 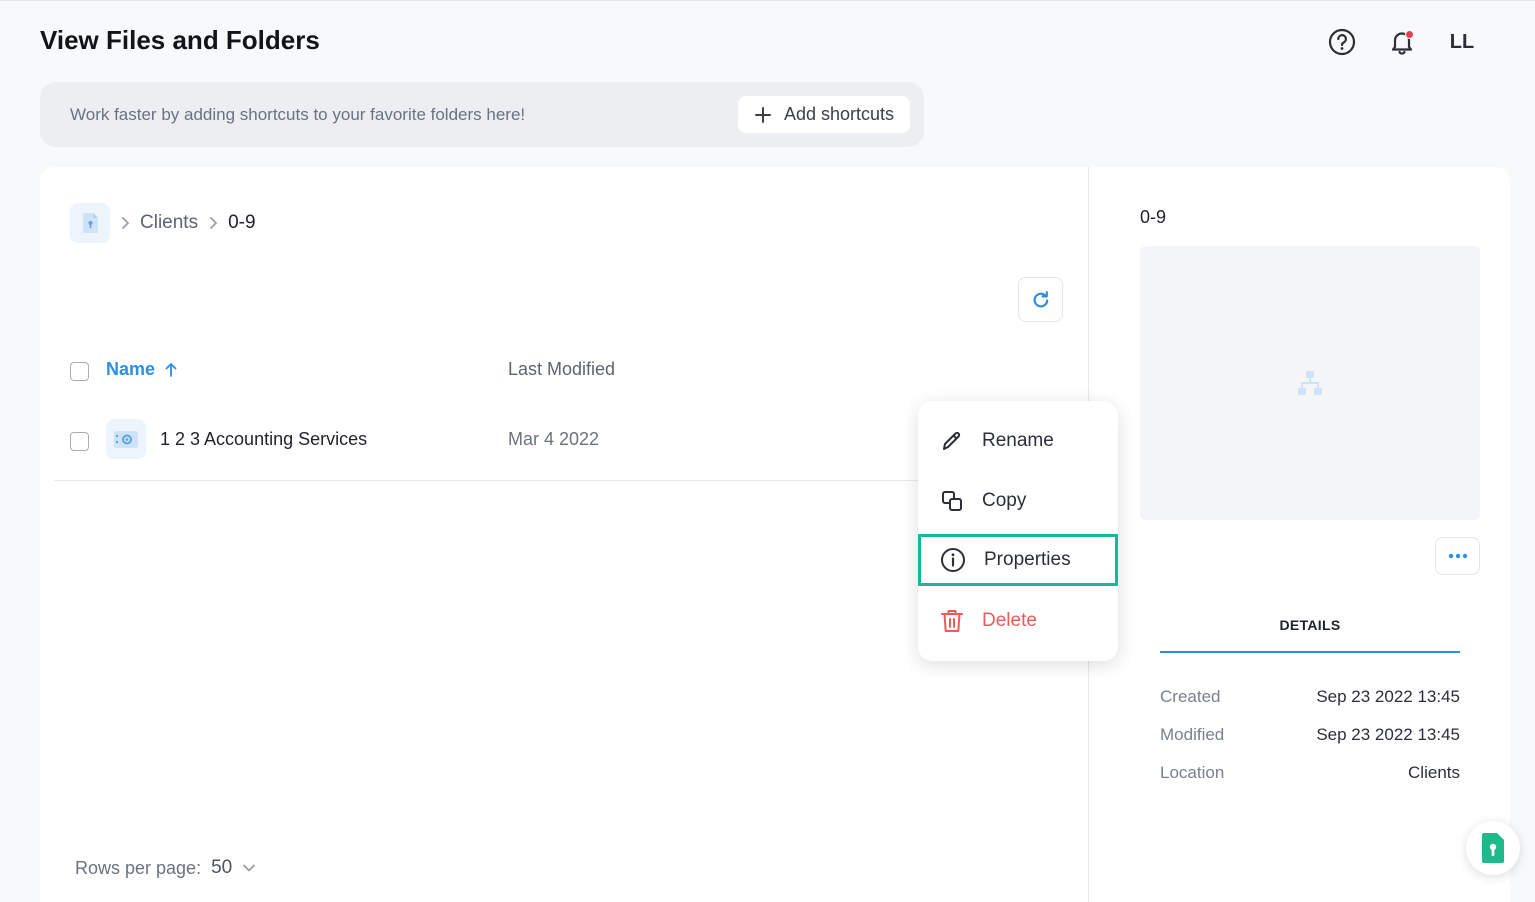 I want to click on bell-icon, so click(x=1402, y=42).